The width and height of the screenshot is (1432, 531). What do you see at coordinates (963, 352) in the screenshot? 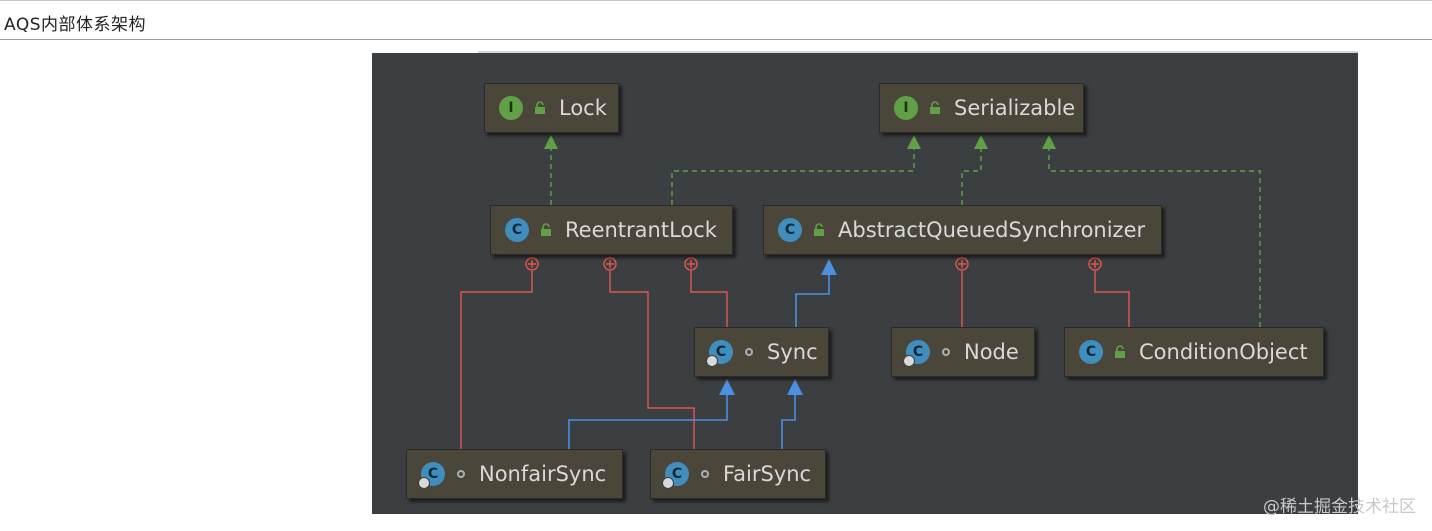
I see `node-node: C Node` at bounding box center [963, 352].